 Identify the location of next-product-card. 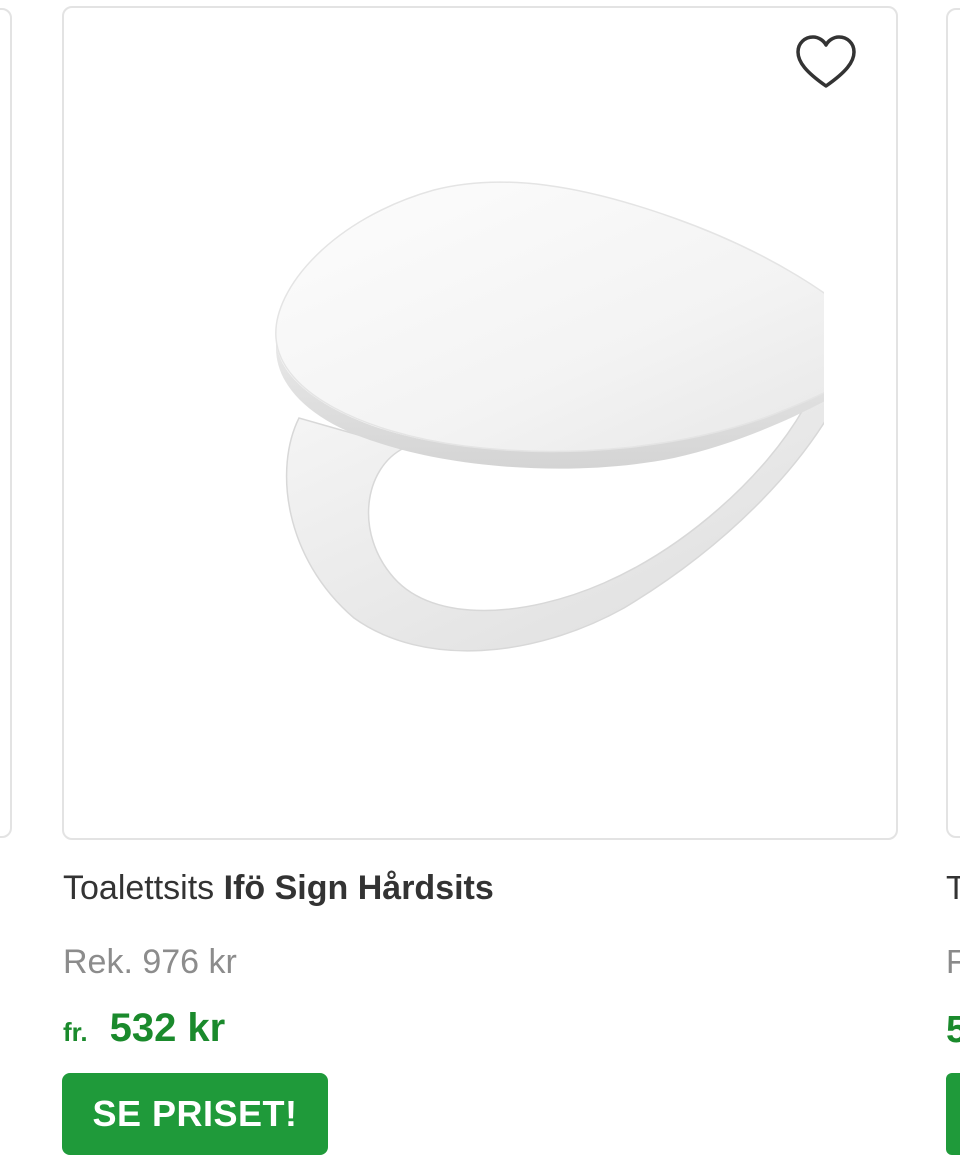
(953, 423).